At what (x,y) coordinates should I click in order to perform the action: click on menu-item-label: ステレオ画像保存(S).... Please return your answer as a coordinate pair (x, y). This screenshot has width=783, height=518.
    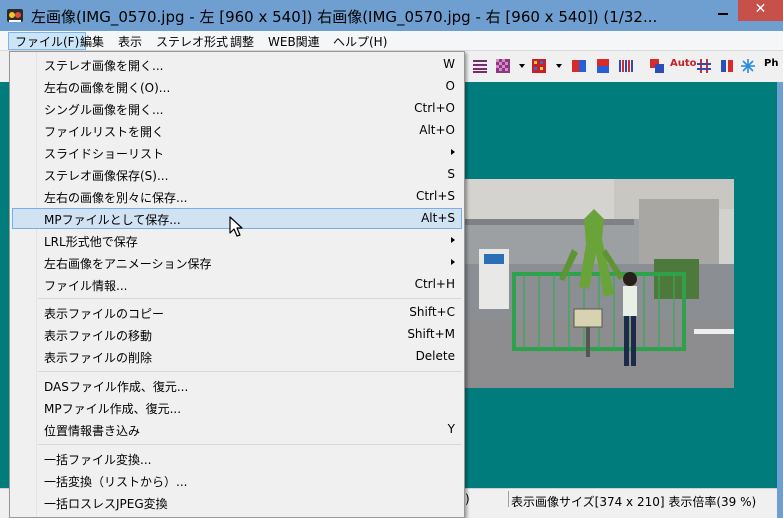
    Looking at the image, I should click on (106, 176).